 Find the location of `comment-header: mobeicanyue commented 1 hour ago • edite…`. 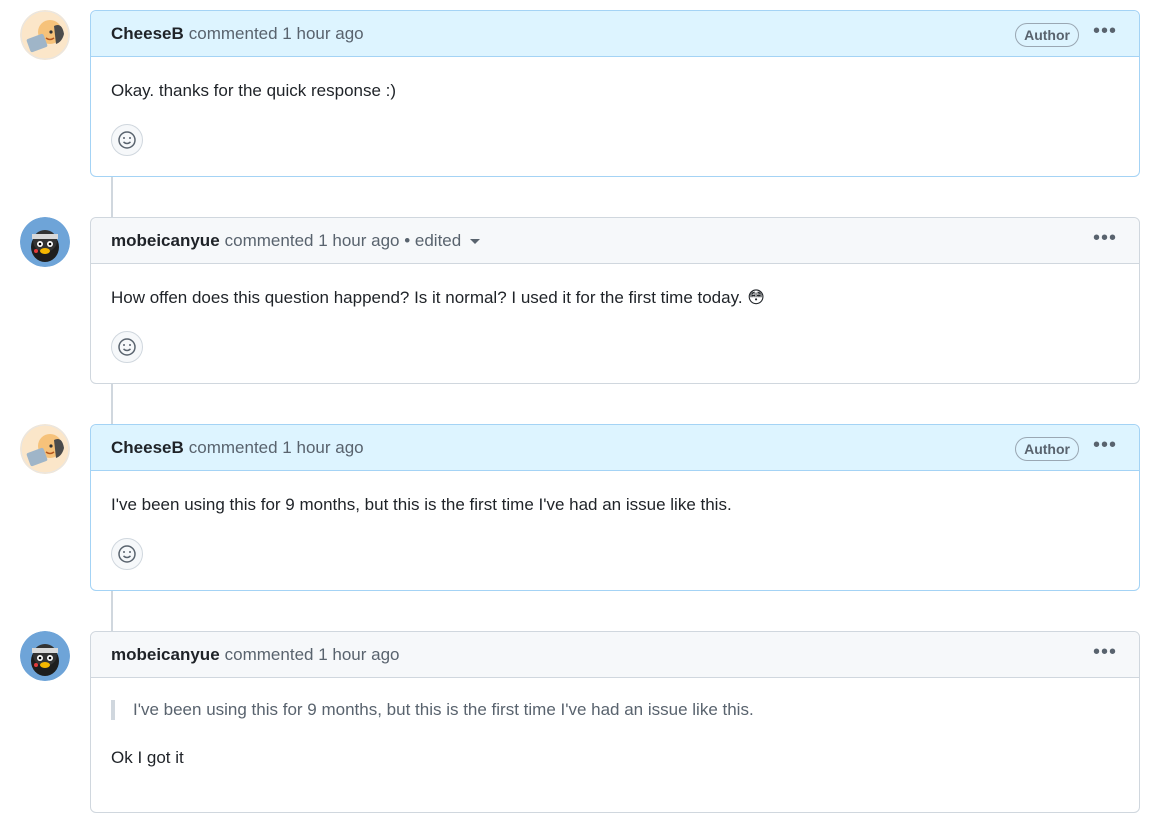

comment-header: mobeicanyue commented 1 hour ago • edite… is located at coordinates (615, 241).